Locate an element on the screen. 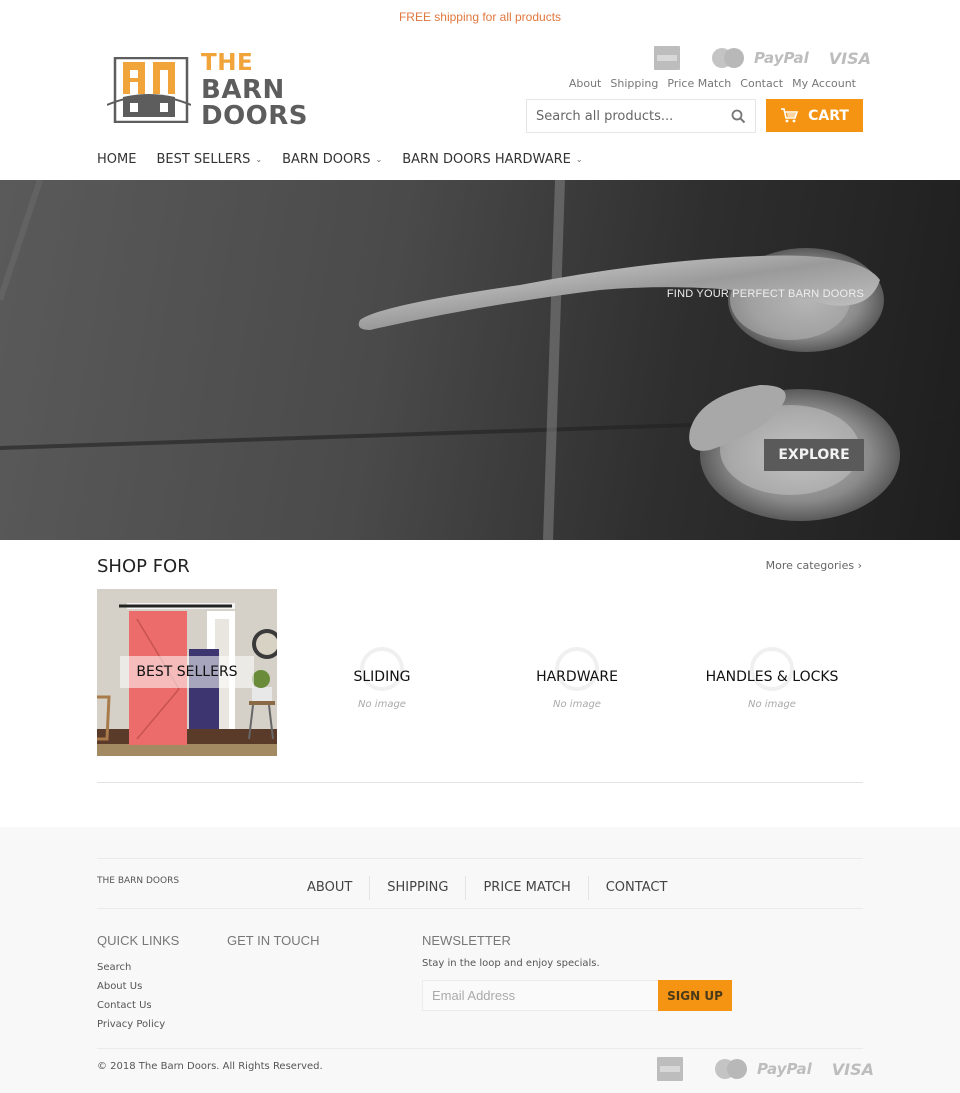 The height and width of the screenshot is (1093, 960). category-label: HARDWARE is located at coordinates (577, 677).